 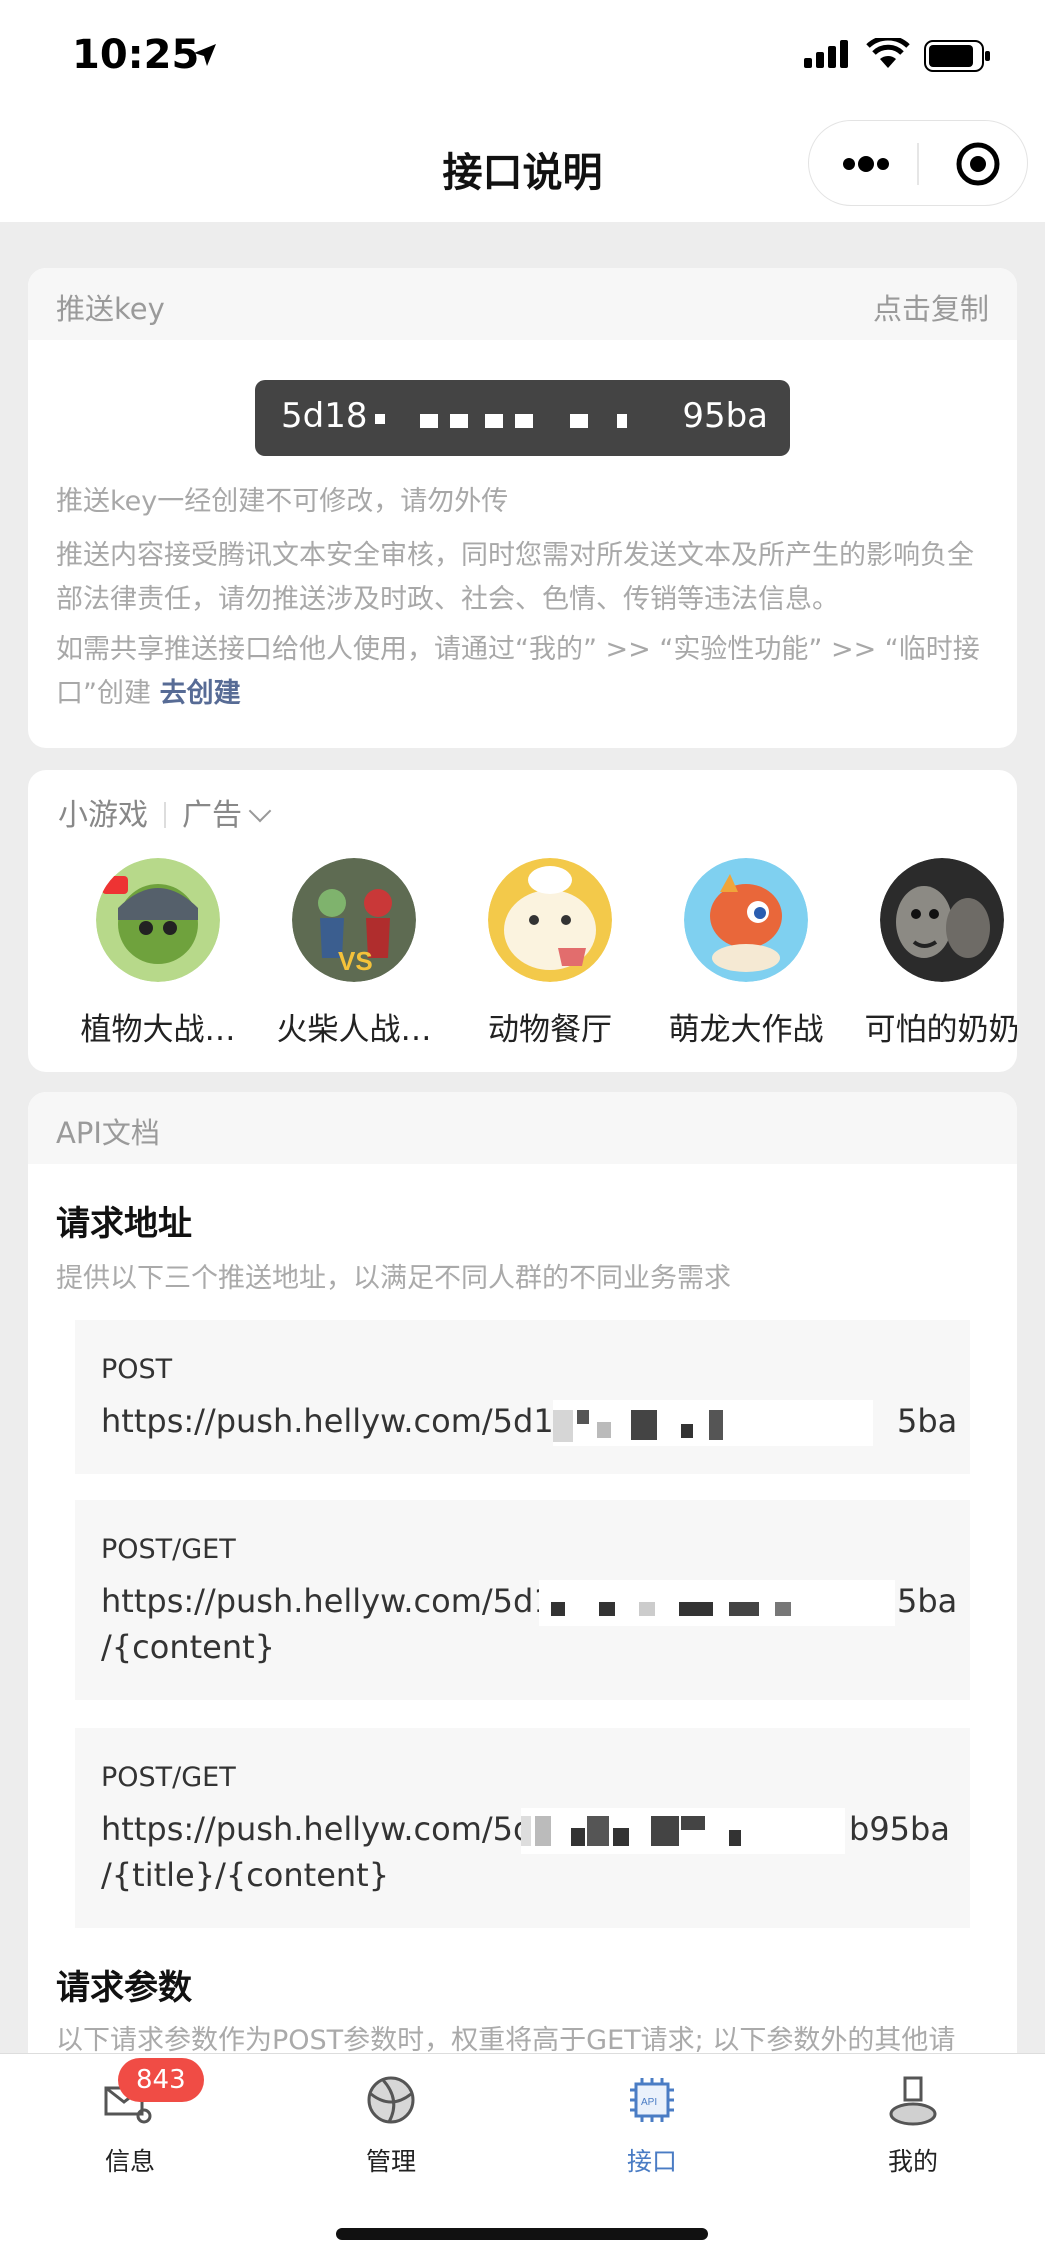 What do you see at coordinates (212, 815) in the screenshot?
I see `ad-label: 广告` at bounding box center [212, 815].